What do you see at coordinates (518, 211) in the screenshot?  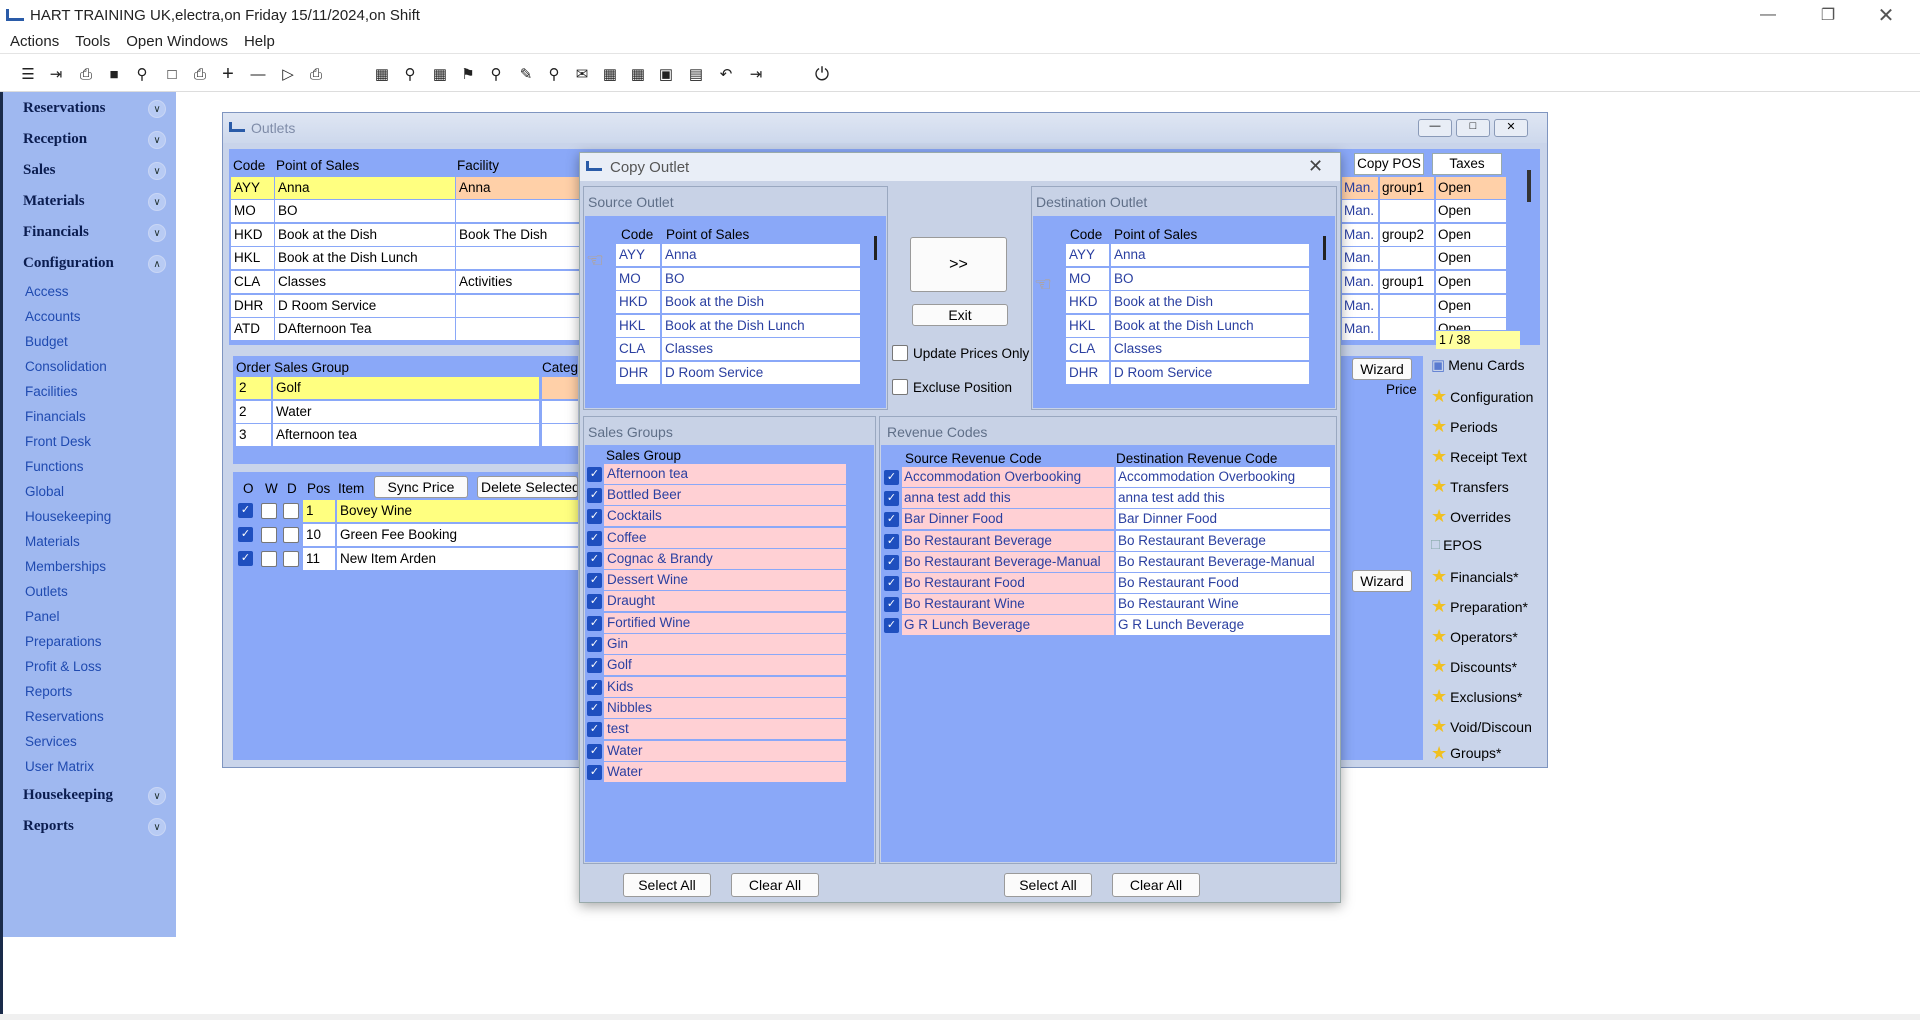 I see `table-cell-facility` at bounding box center [518, 211].